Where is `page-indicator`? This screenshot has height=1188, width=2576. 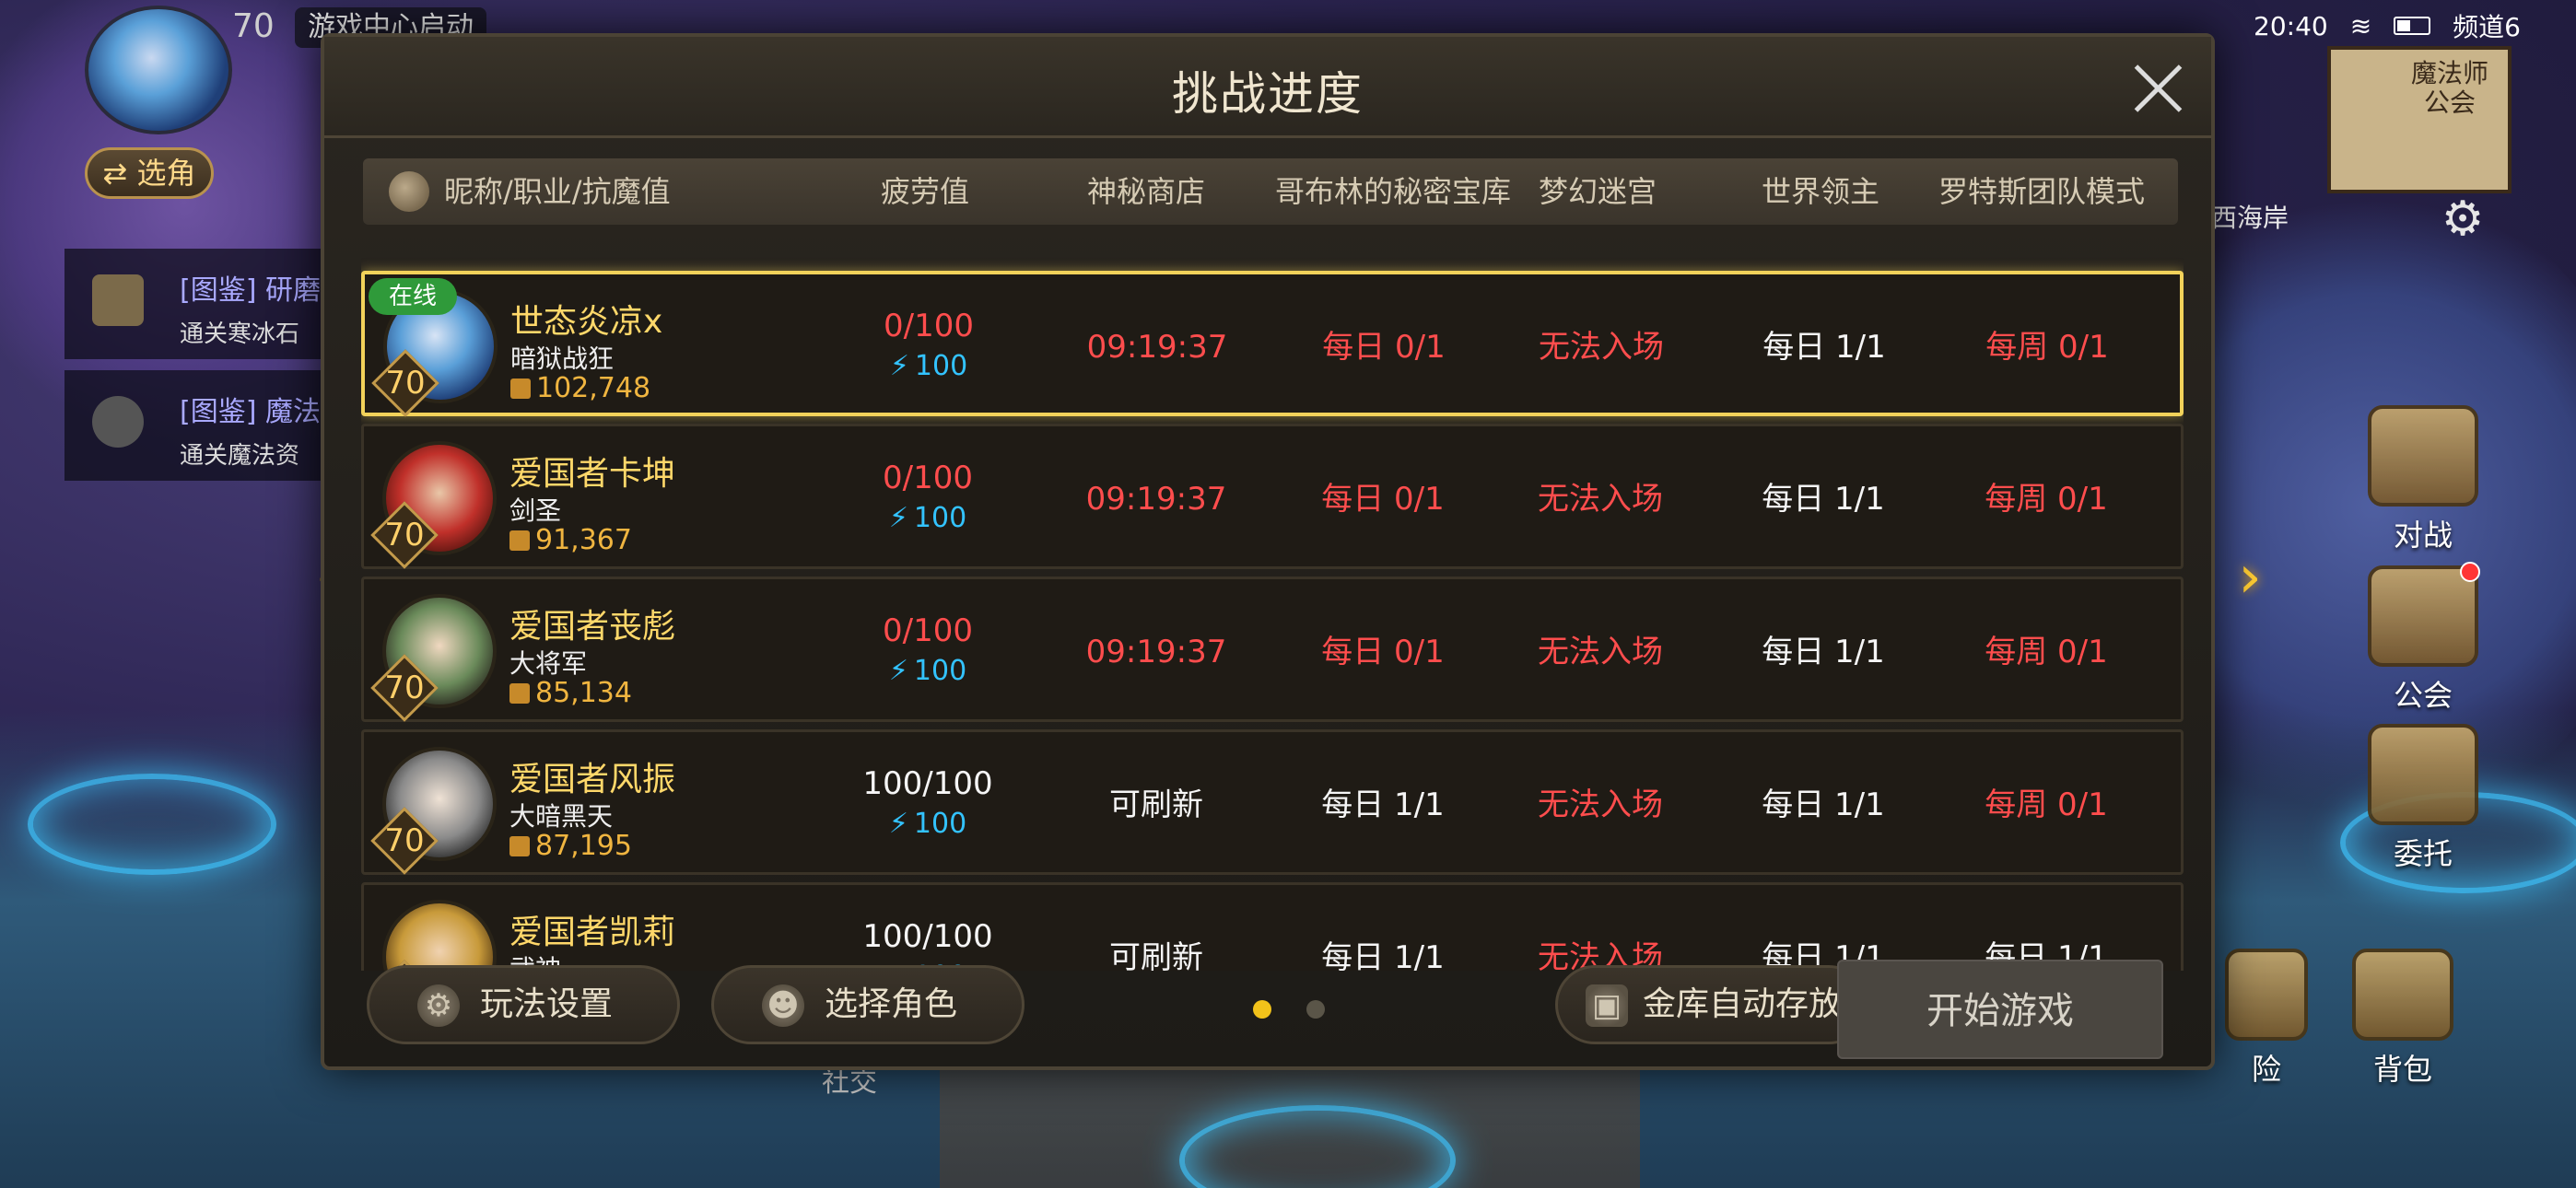 page-indicator is located at coordinates (1289, 1010).